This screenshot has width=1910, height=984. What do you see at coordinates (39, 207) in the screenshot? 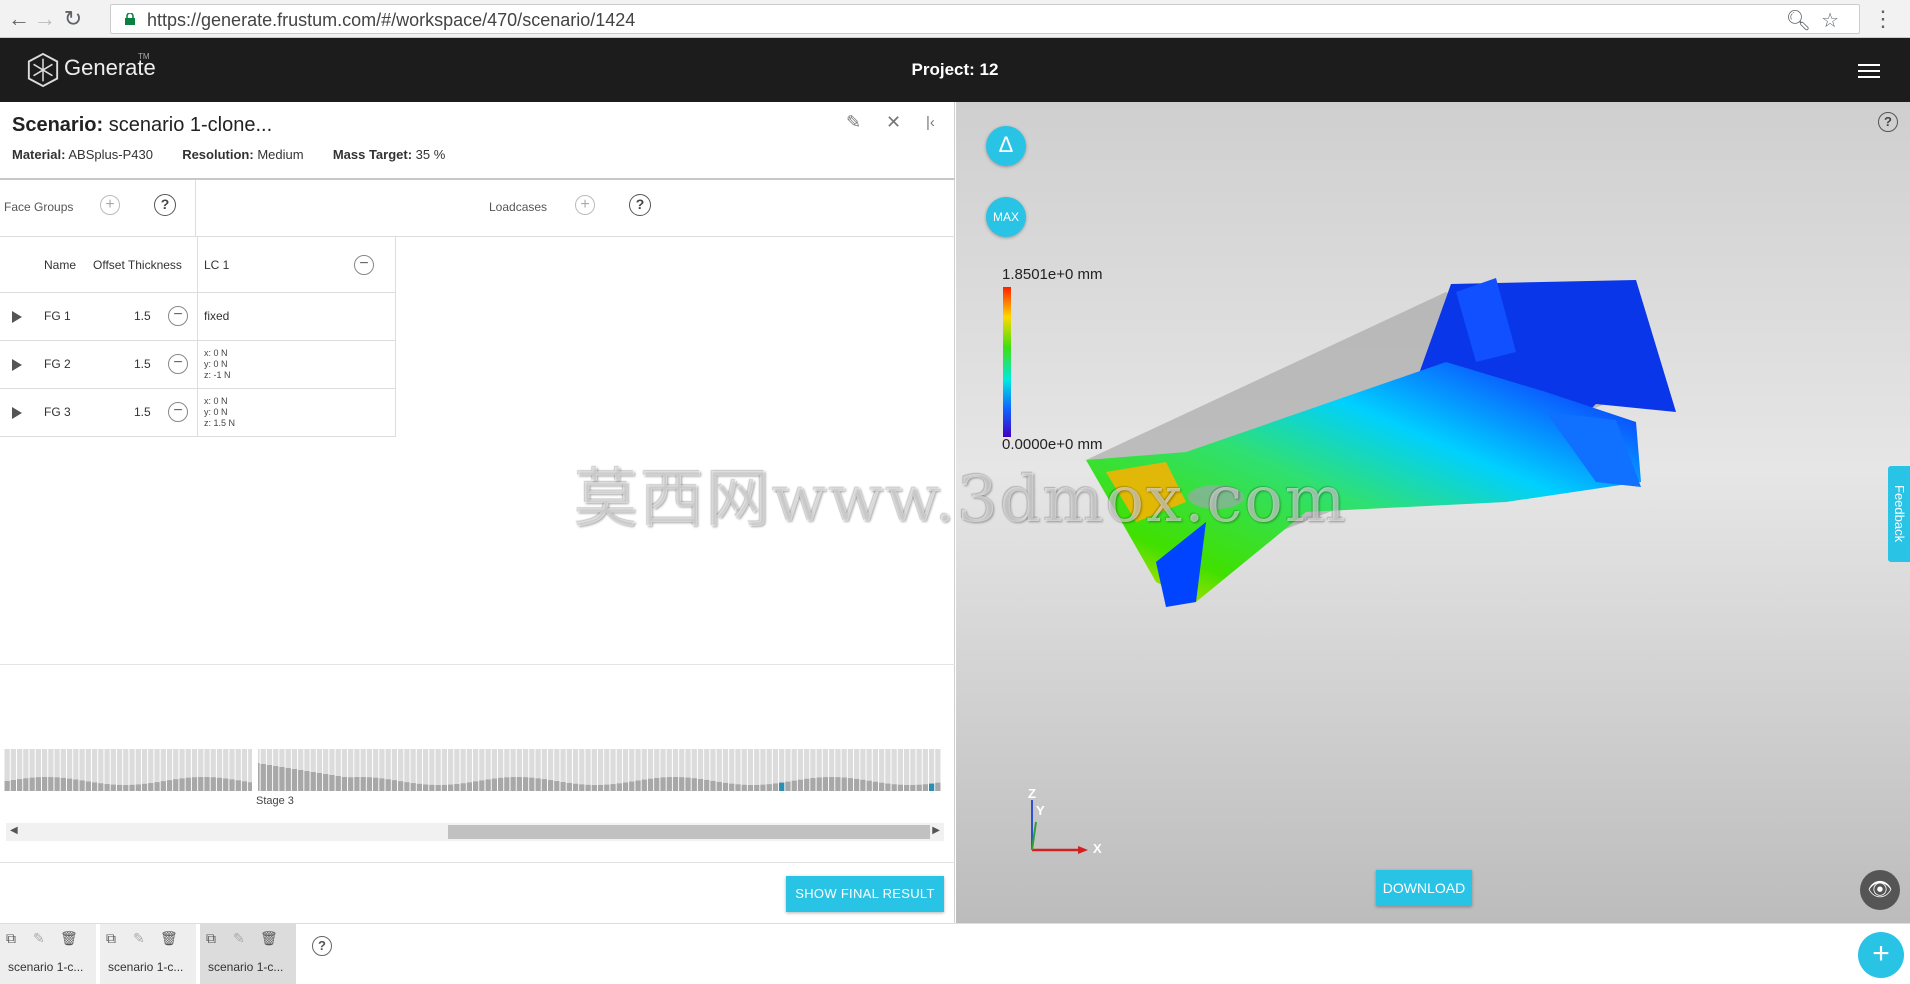
I see `face-groups-label: Face Groups` at bounding box center [39, 207].